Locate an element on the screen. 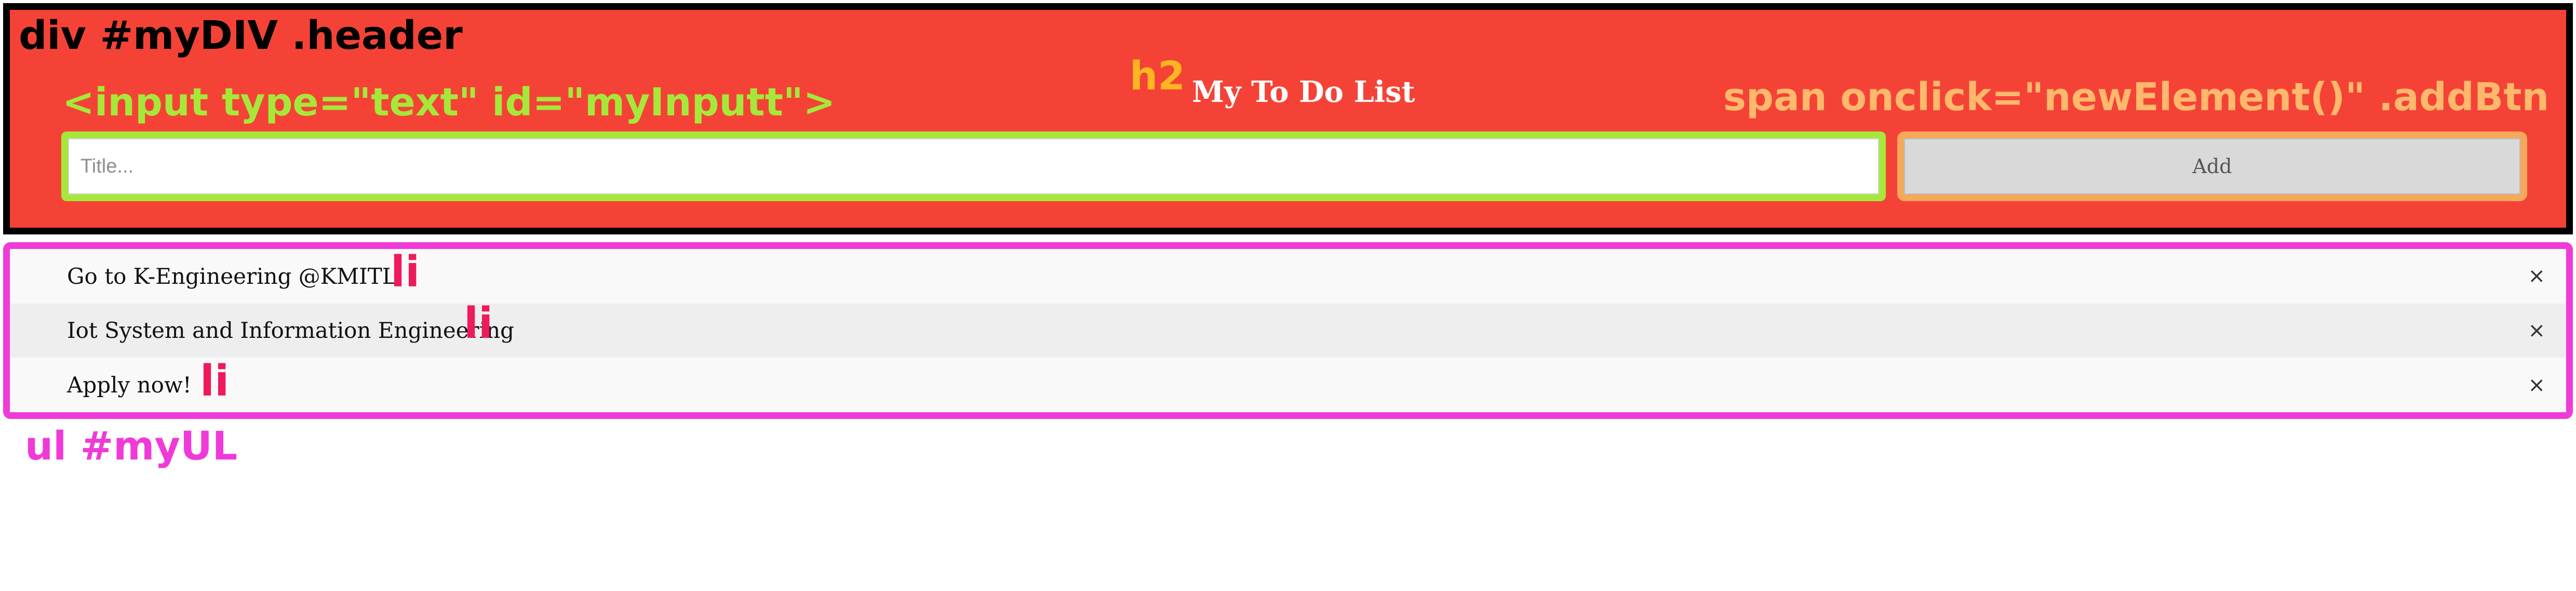 Image resolution: width=2576 pixels, height=591 pixels. title-input is located at coordinates (974, 166).